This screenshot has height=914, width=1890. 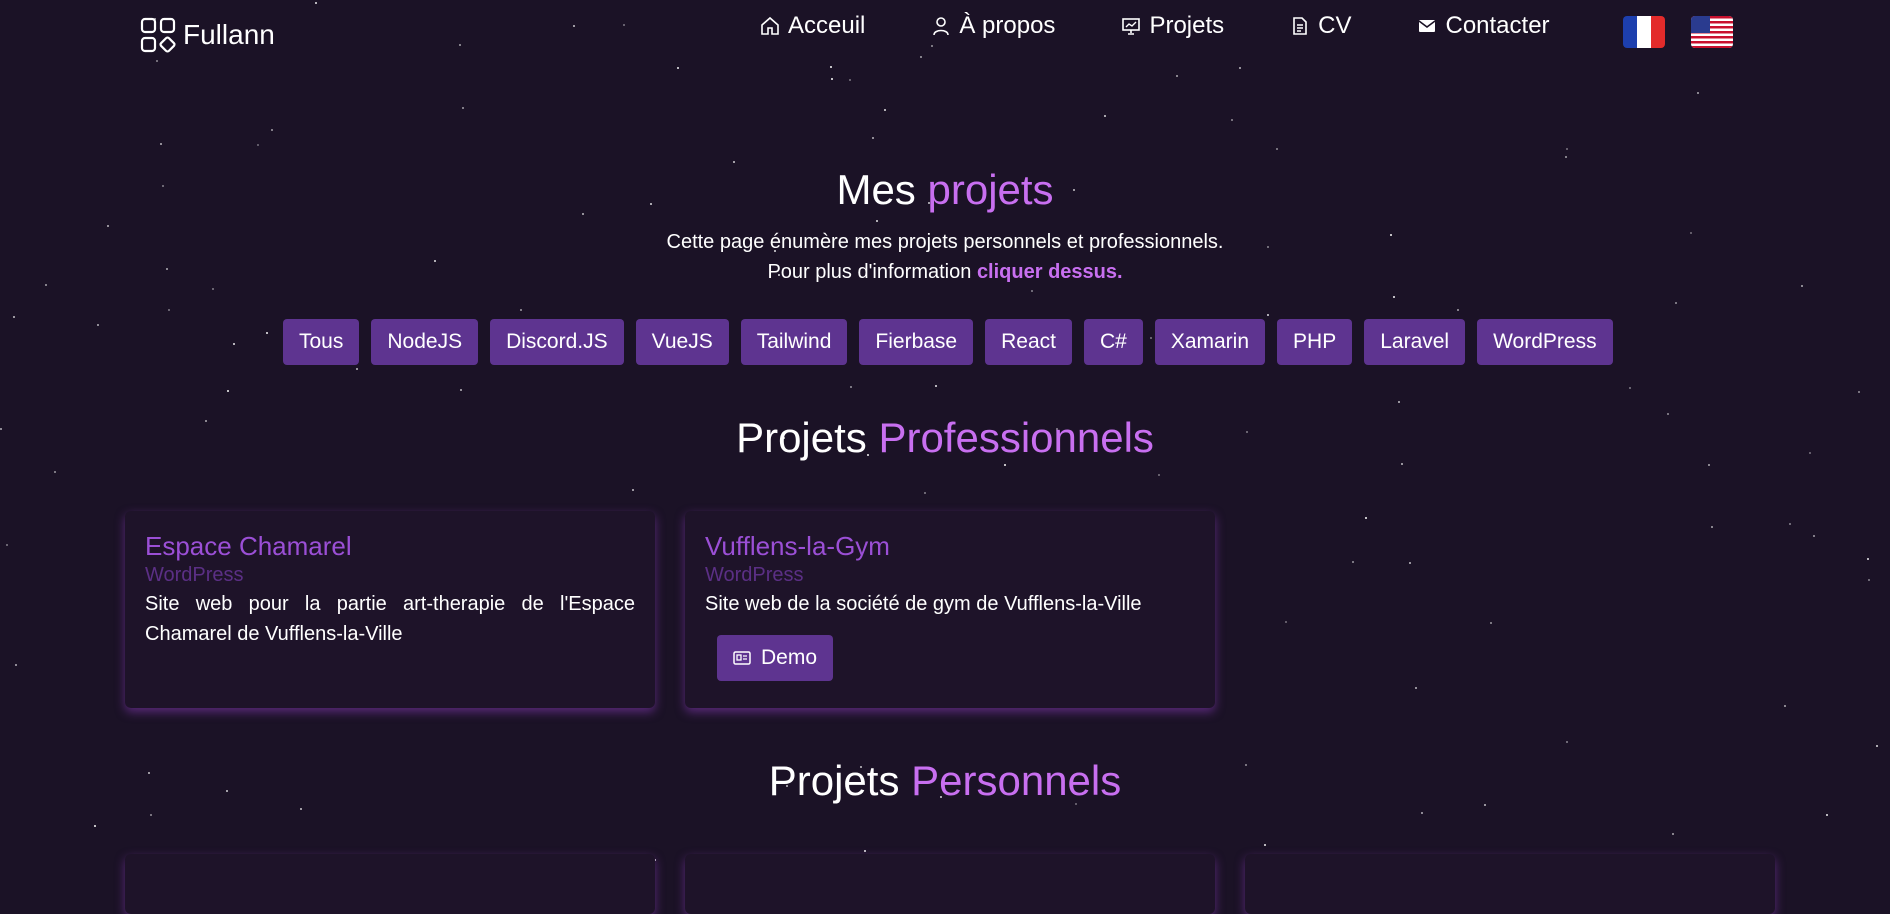 I want to click on nav-label: CV, so click(x=1335, y=25).